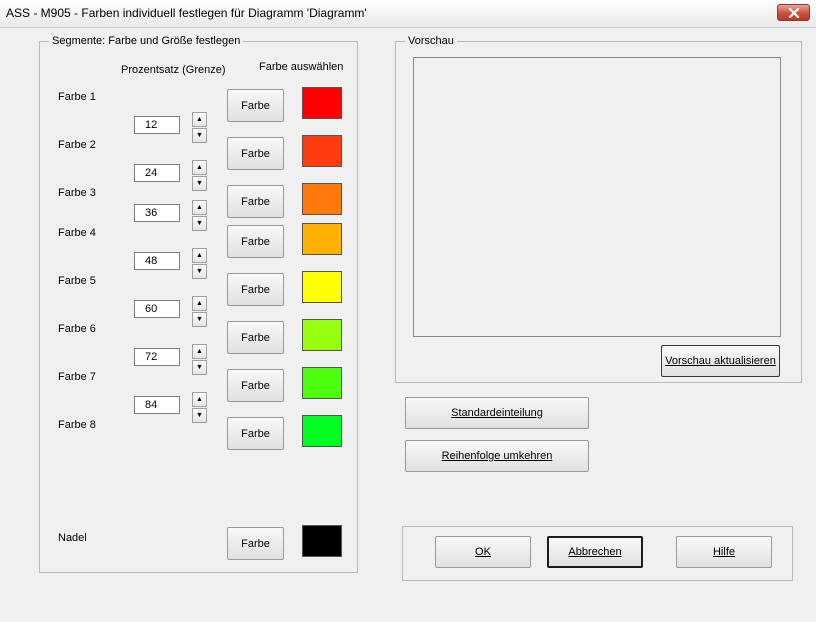 Image resolution: width=816 pixels, height=622 pixels. What do you see at coordinates (199, 303) in the screenshot?
I see `limit-5-up-button: ▲` at bounding box center [199, 303].